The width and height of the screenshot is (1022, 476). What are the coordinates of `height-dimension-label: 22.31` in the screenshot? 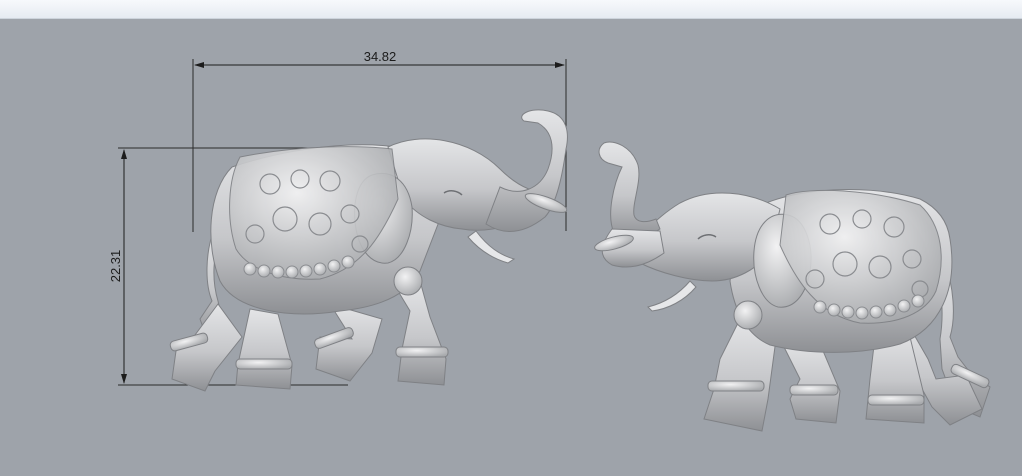 It's located at (115, 266).